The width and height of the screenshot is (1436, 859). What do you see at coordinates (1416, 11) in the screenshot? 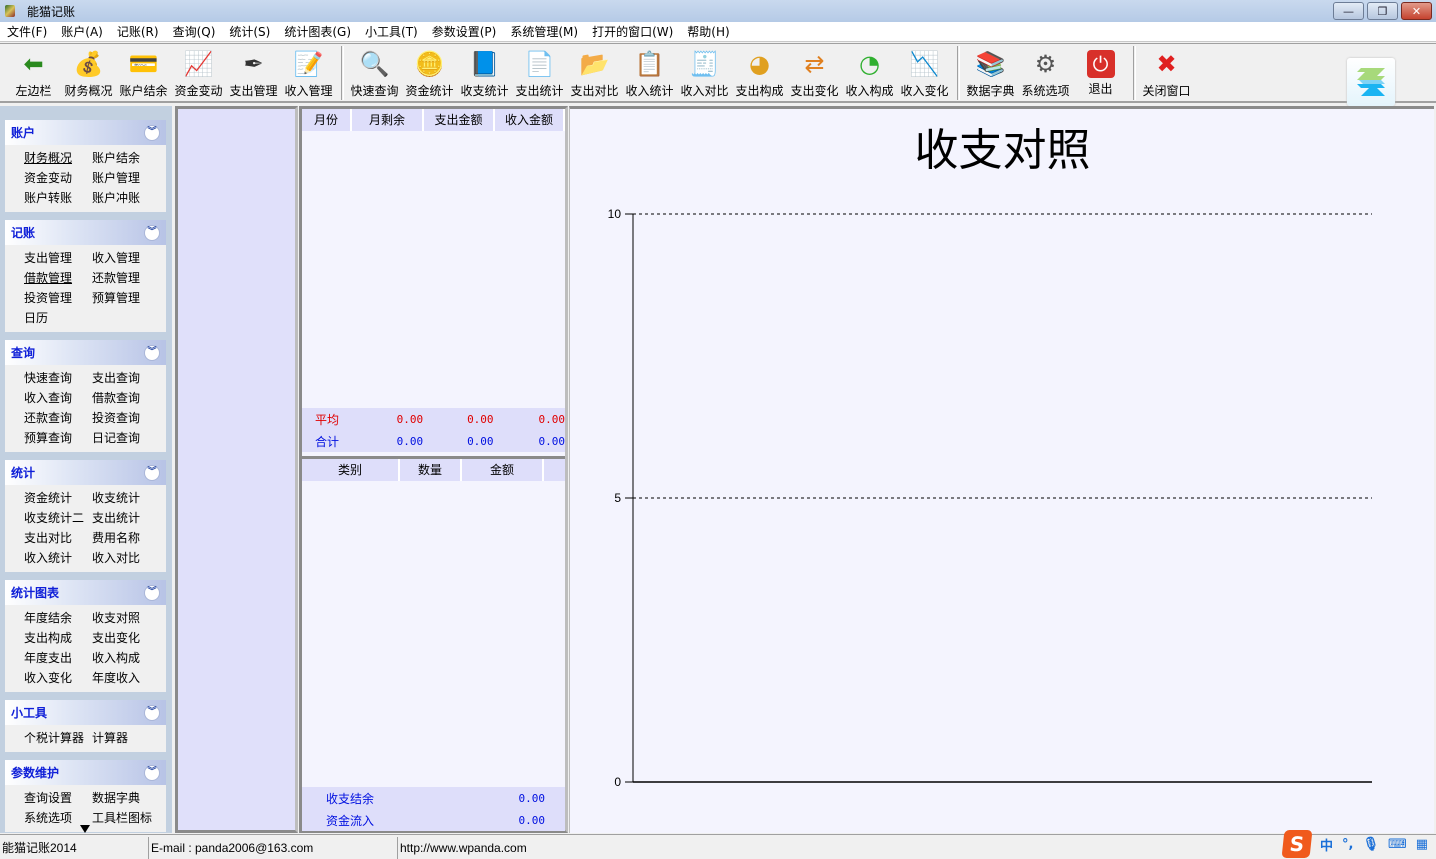
I see `close-button: ✕` at bounding box center [1416, 11].